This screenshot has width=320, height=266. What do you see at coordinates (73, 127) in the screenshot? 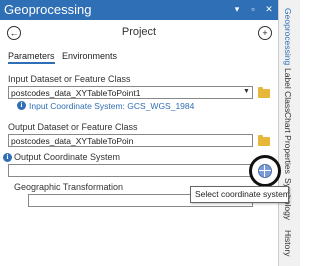
I see `output-dataset-label: Output Dataset or Feature Class` at bounding box center [73, 127].